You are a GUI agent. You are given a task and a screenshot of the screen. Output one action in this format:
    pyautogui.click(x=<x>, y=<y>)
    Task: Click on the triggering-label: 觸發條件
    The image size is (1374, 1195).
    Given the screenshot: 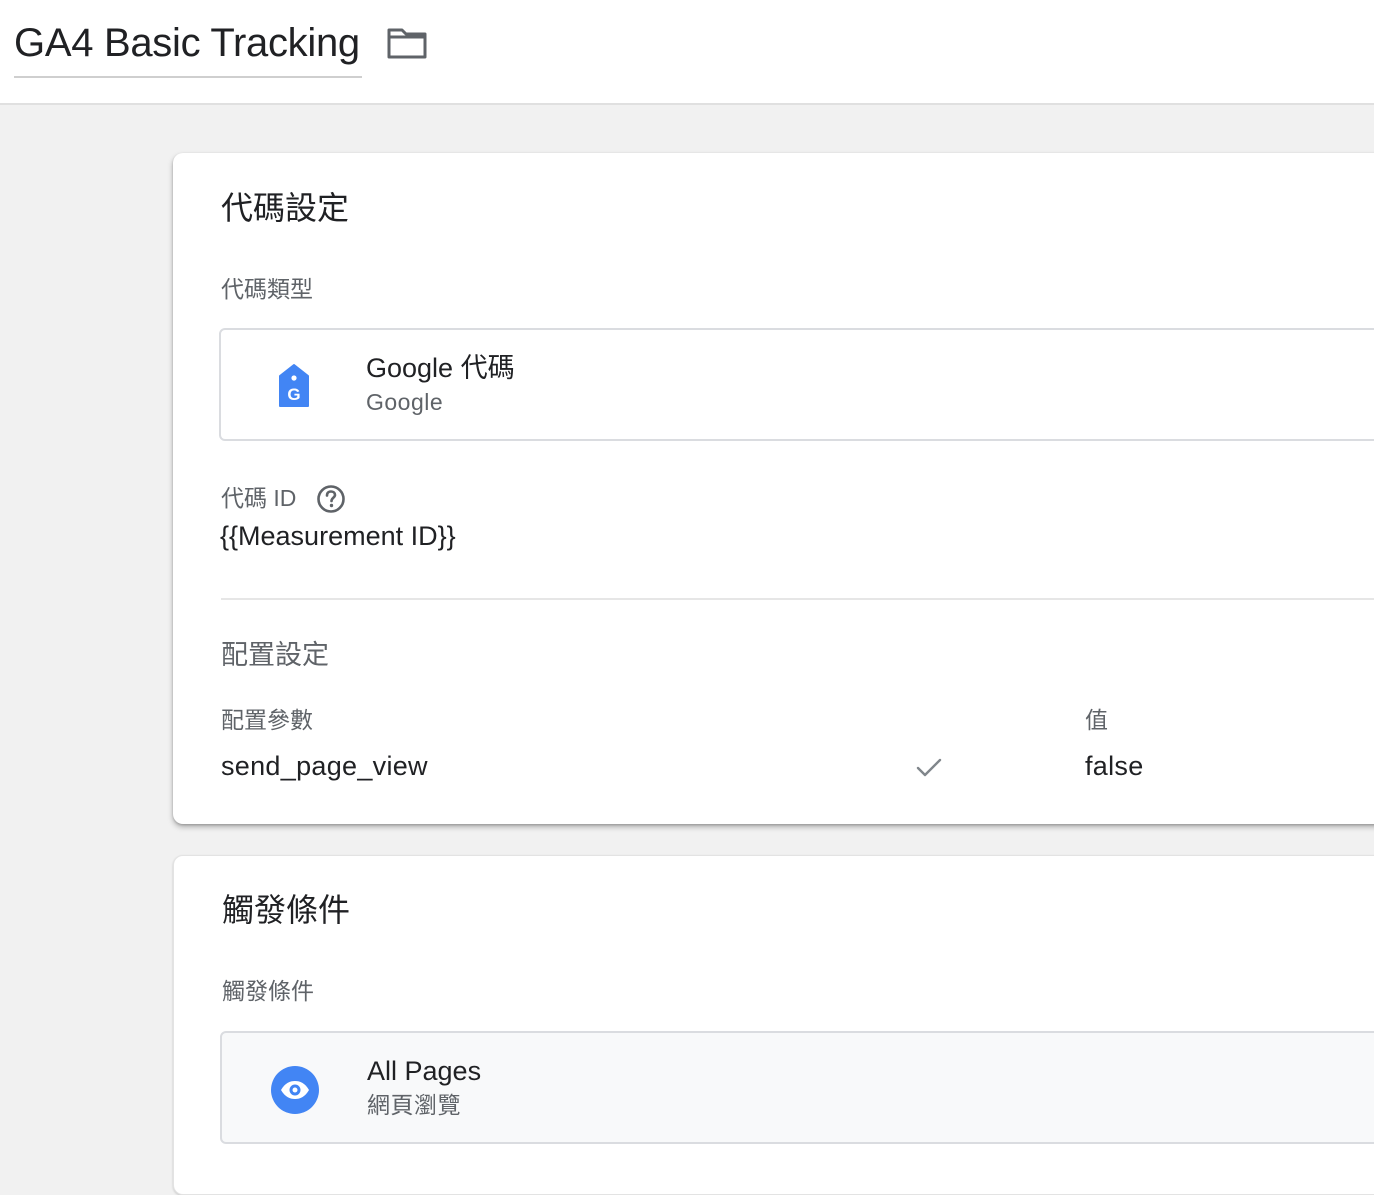 What is the action you would take?
    pyautogui.click(x=268, y=991)
    